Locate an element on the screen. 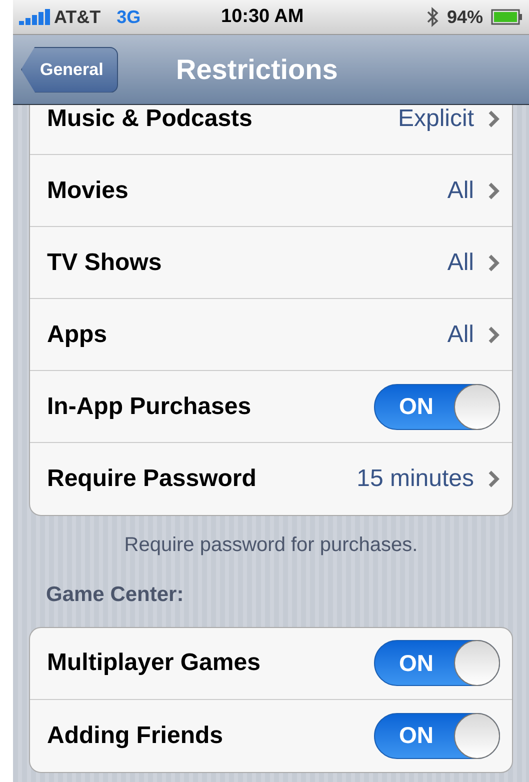 This screenshot has width=529, height=782. signal-icon is located at coordinates (35, 17).